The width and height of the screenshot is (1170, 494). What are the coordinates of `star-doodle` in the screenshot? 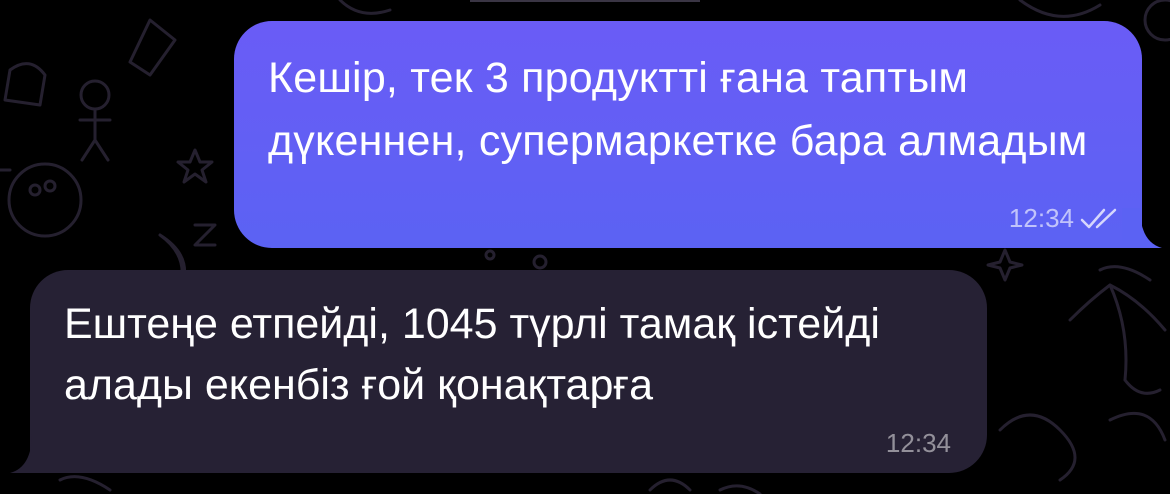 It's located at (195, 166).